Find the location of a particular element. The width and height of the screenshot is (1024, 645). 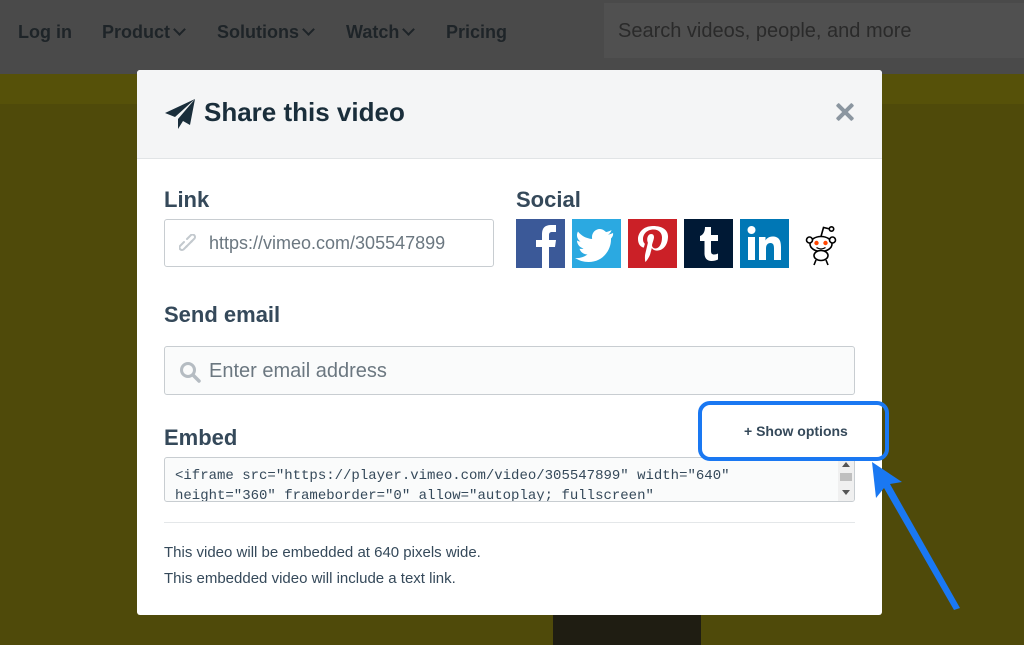

link-label: Link is located at coordinates (187, 199).